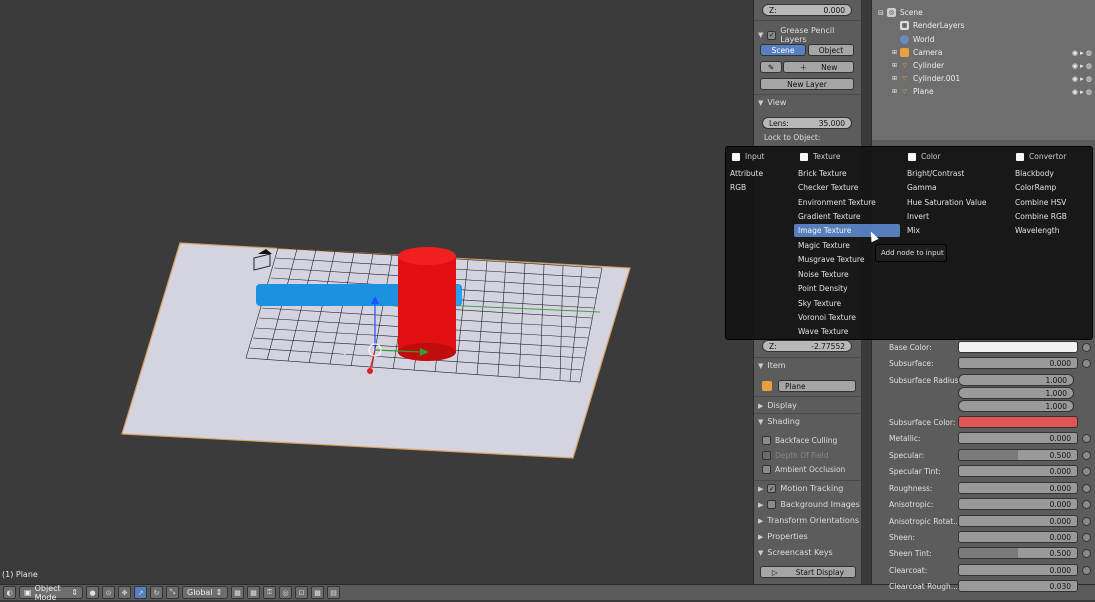  Describe the element at coordinates (955, 202) in the screenshot. I see `menu-item-hue-saturation-value: Hue Saturation Value` at that location.